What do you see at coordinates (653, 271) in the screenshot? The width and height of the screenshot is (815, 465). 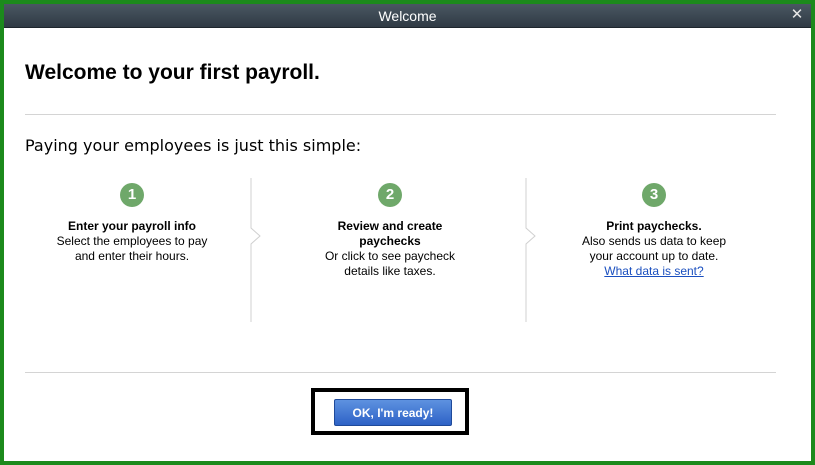 I see `what-data-is-sent-link: What data is sent?` at bounding box center [653, 271].